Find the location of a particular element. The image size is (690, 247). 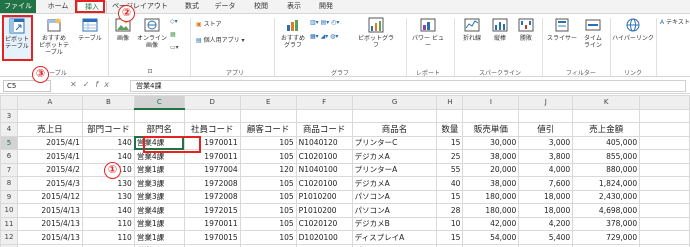

cell-h8: 40 is located at coordinates (450, 183).